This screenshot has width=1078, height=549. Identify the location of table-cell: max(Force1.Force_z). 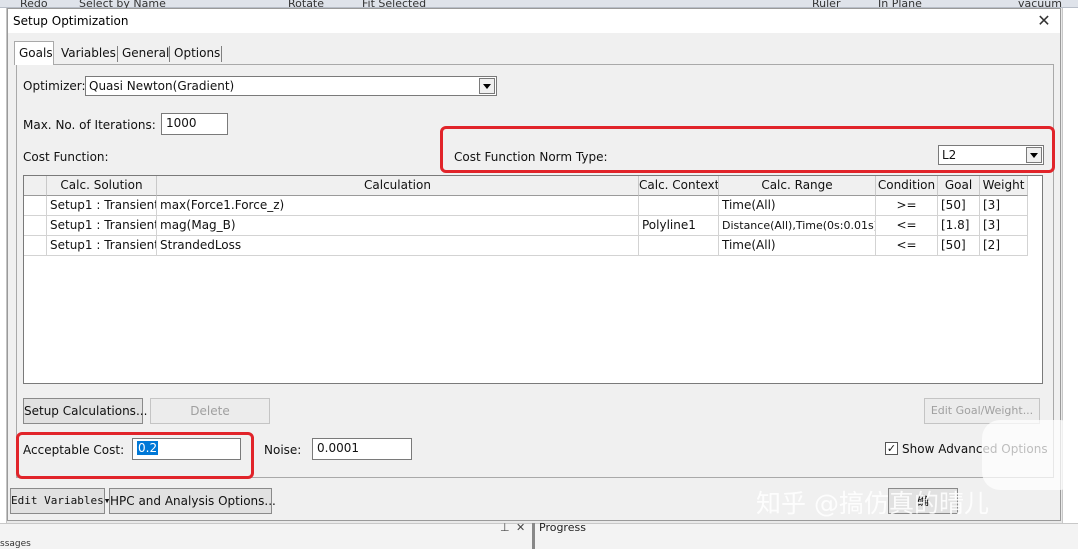
(398, 206).